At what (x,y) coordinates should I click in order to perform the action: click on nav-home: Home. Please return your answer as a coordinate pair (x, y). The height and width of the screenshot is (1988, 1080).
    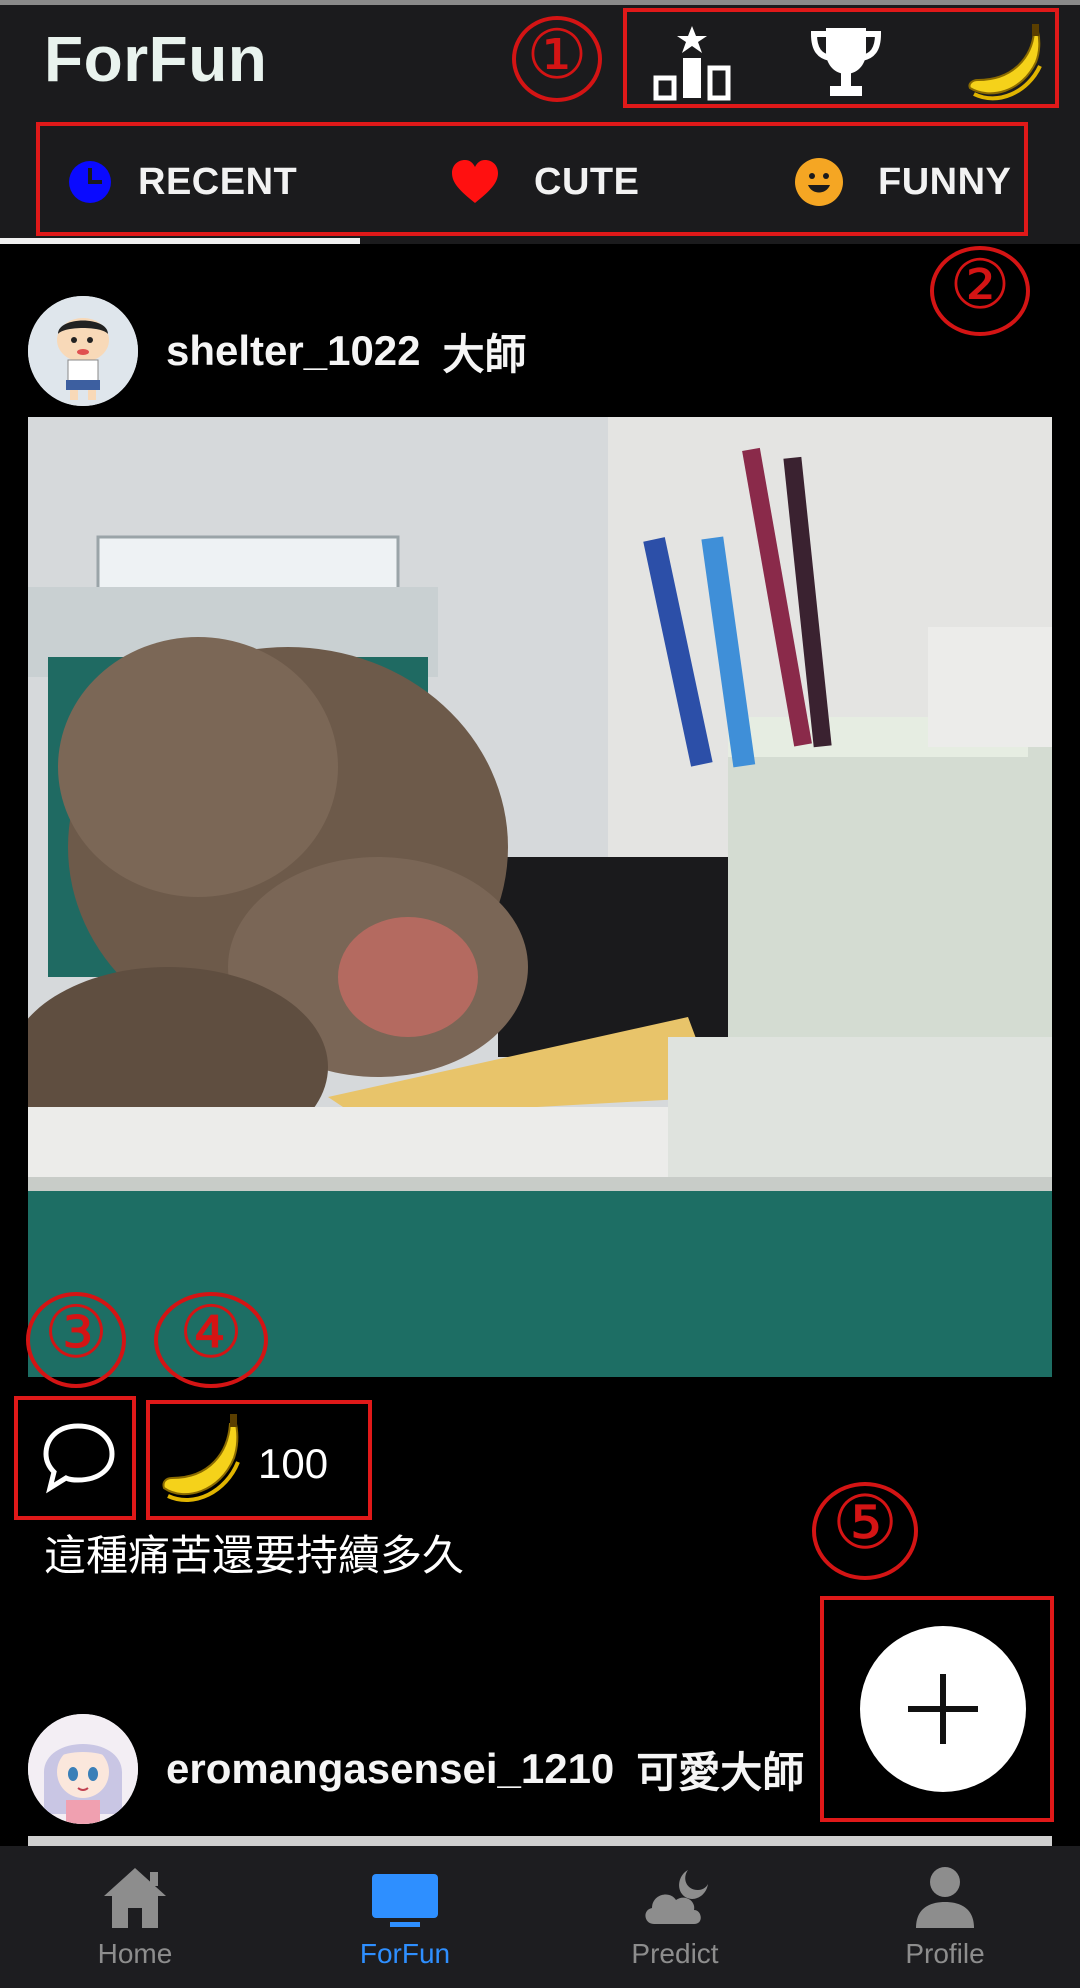
    Looking at the image, I should click on (135, 1917).